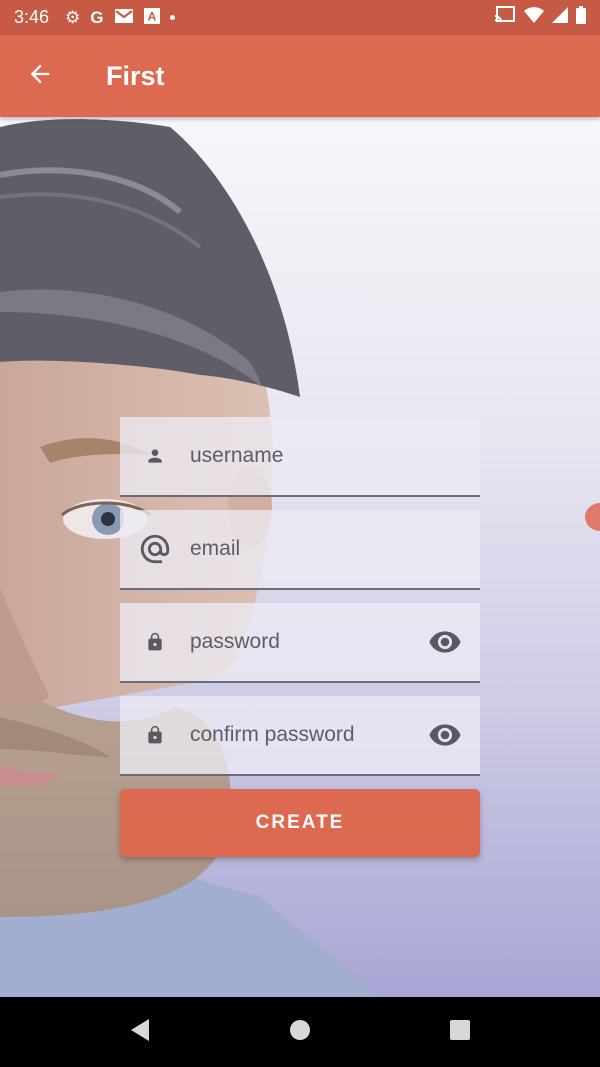  I want to click on app-bar: First, so click(300, 76).